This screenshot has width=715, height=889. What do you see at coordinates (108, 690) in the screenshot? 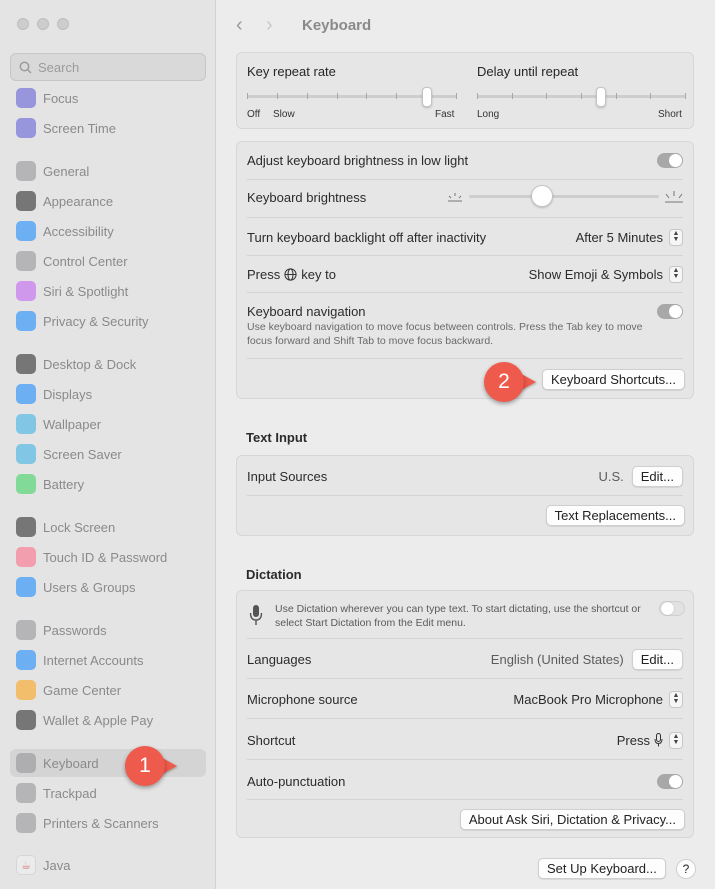
I see `sidebar-item-game-center: Game Center` at bounding box center [108, 690].